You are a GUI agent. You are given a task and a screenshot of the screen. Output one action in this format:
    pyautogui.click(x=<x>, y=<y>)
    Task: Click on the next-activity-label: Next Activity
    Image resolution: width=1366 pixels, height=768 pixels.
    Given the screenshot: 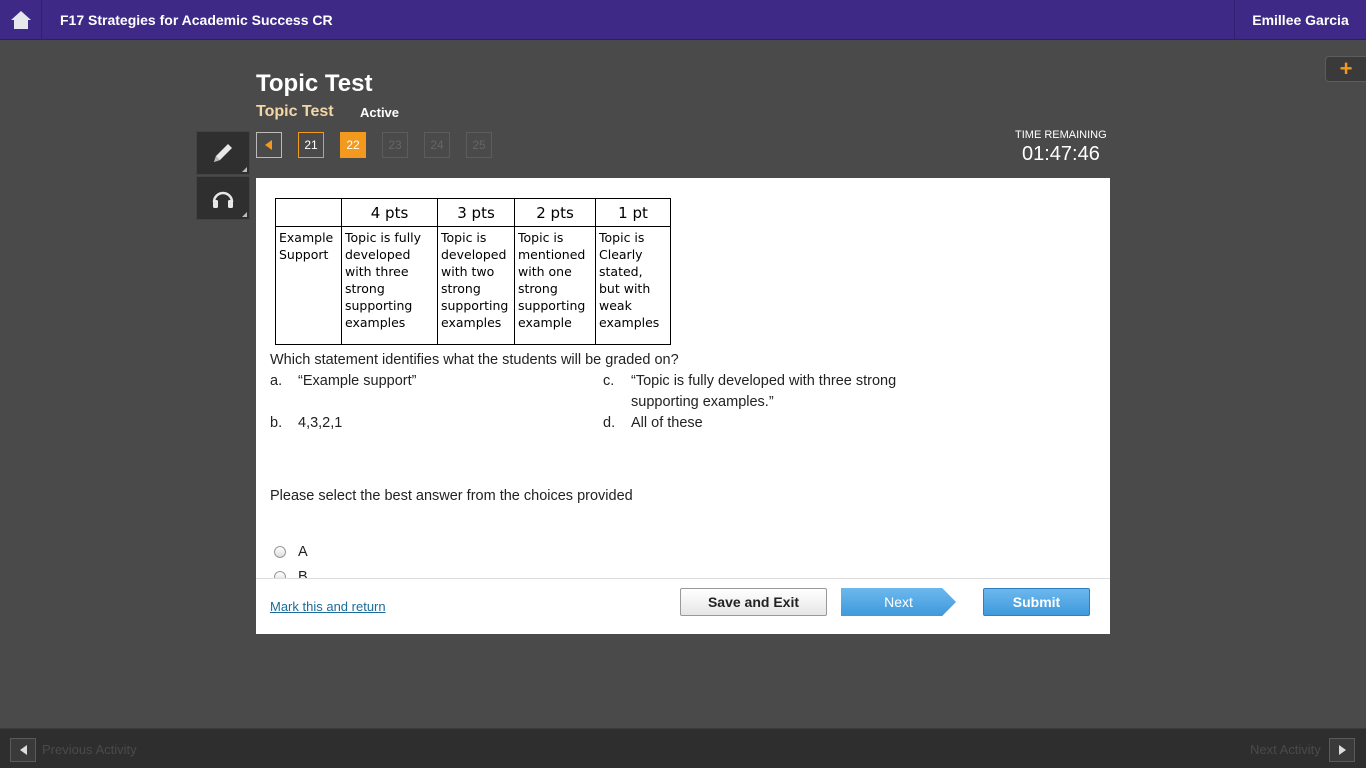 What is the action you would take?
    pyautogui.click(x=1285, y=749)
    